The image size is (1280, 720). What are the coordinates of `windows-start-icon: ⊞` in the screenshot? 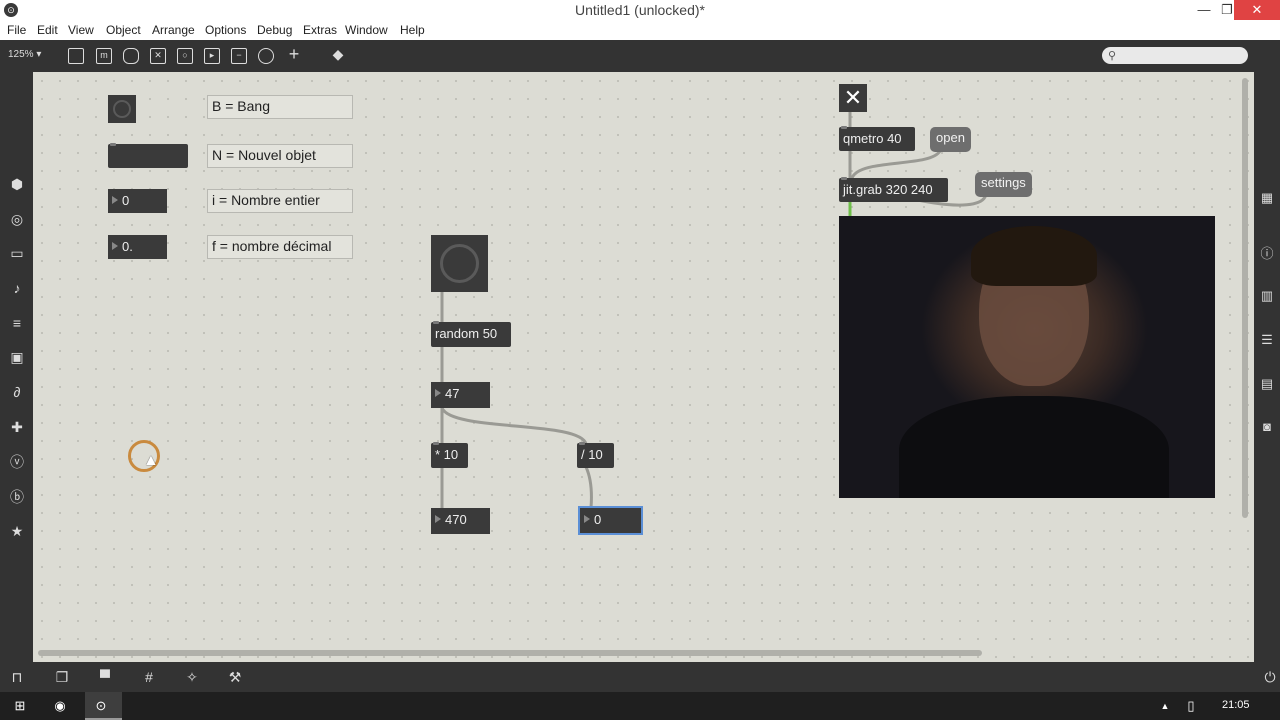 It's located at (20, 706).